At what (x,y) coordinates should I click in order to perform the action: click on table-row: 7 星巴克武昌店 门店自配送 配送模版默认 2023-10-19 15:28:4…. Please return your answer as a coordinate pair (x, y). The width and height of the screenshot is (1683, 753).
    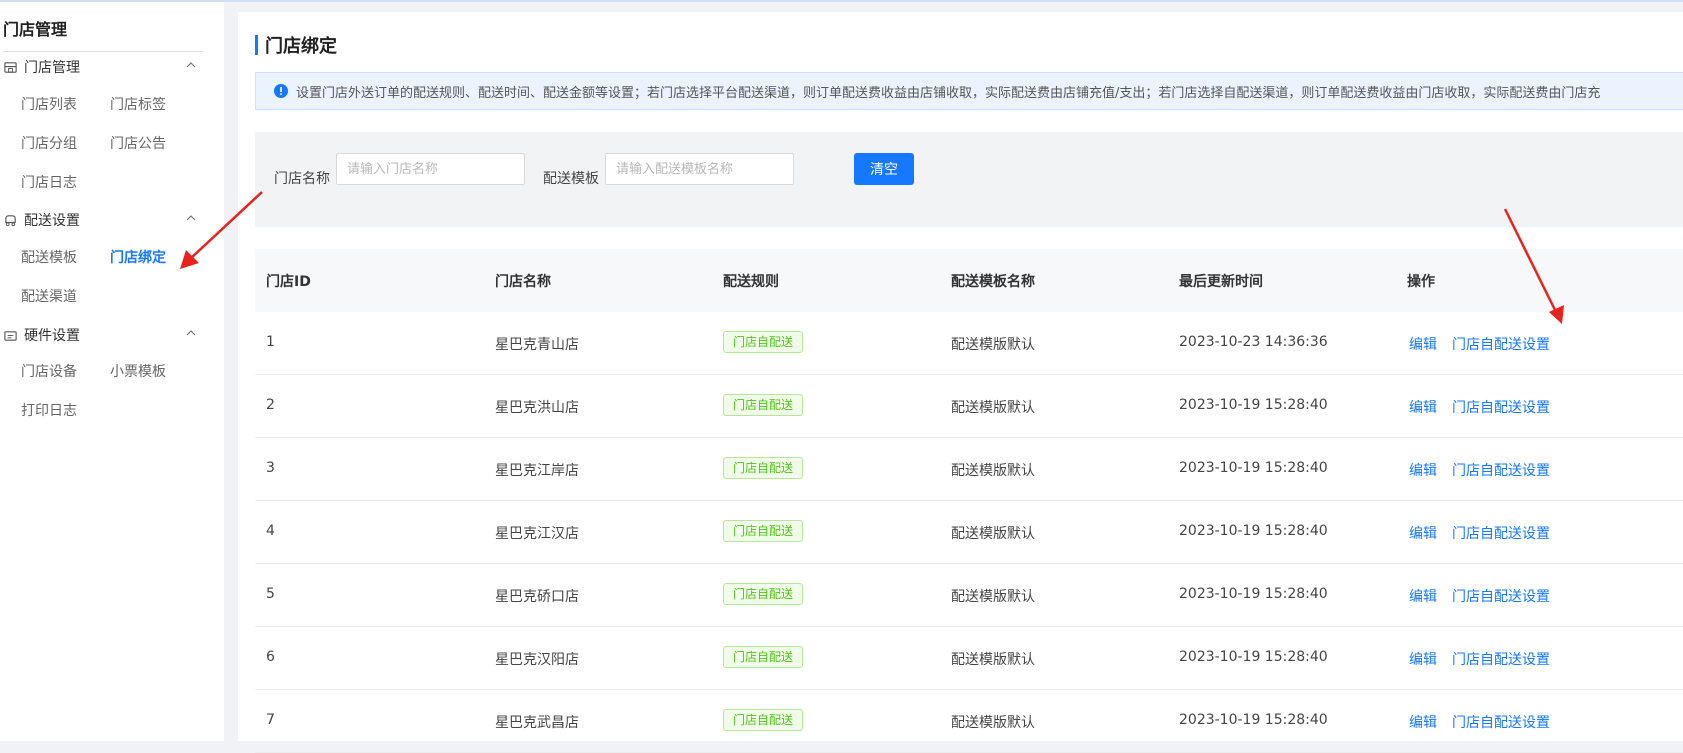
    Looking at the image, I should click on (969, 721).